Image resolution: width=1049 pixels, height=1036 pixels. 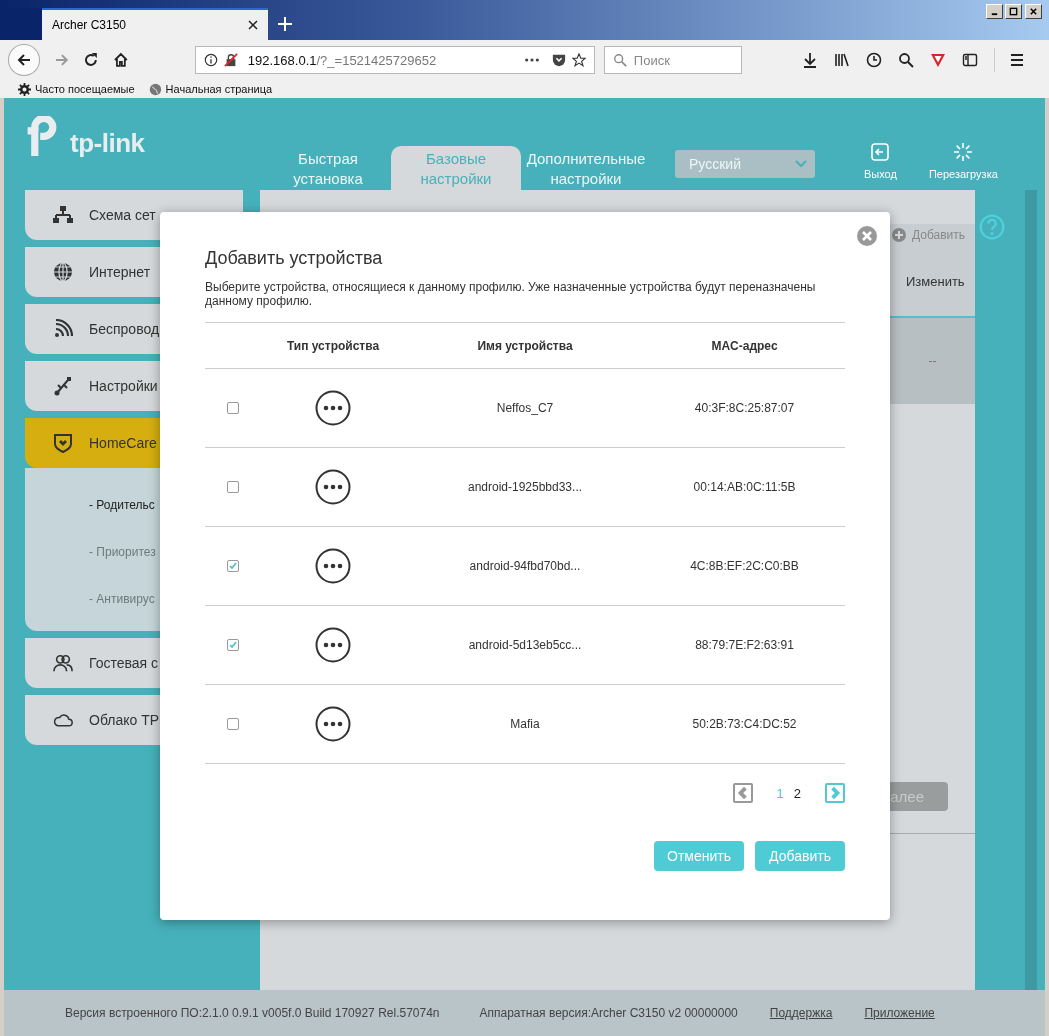 What do you see at coordinates (394, 60) in the screenshot?
I see `address-field: 192.168.0.1/?_=1521425729652` at bounding box center [394, 60].